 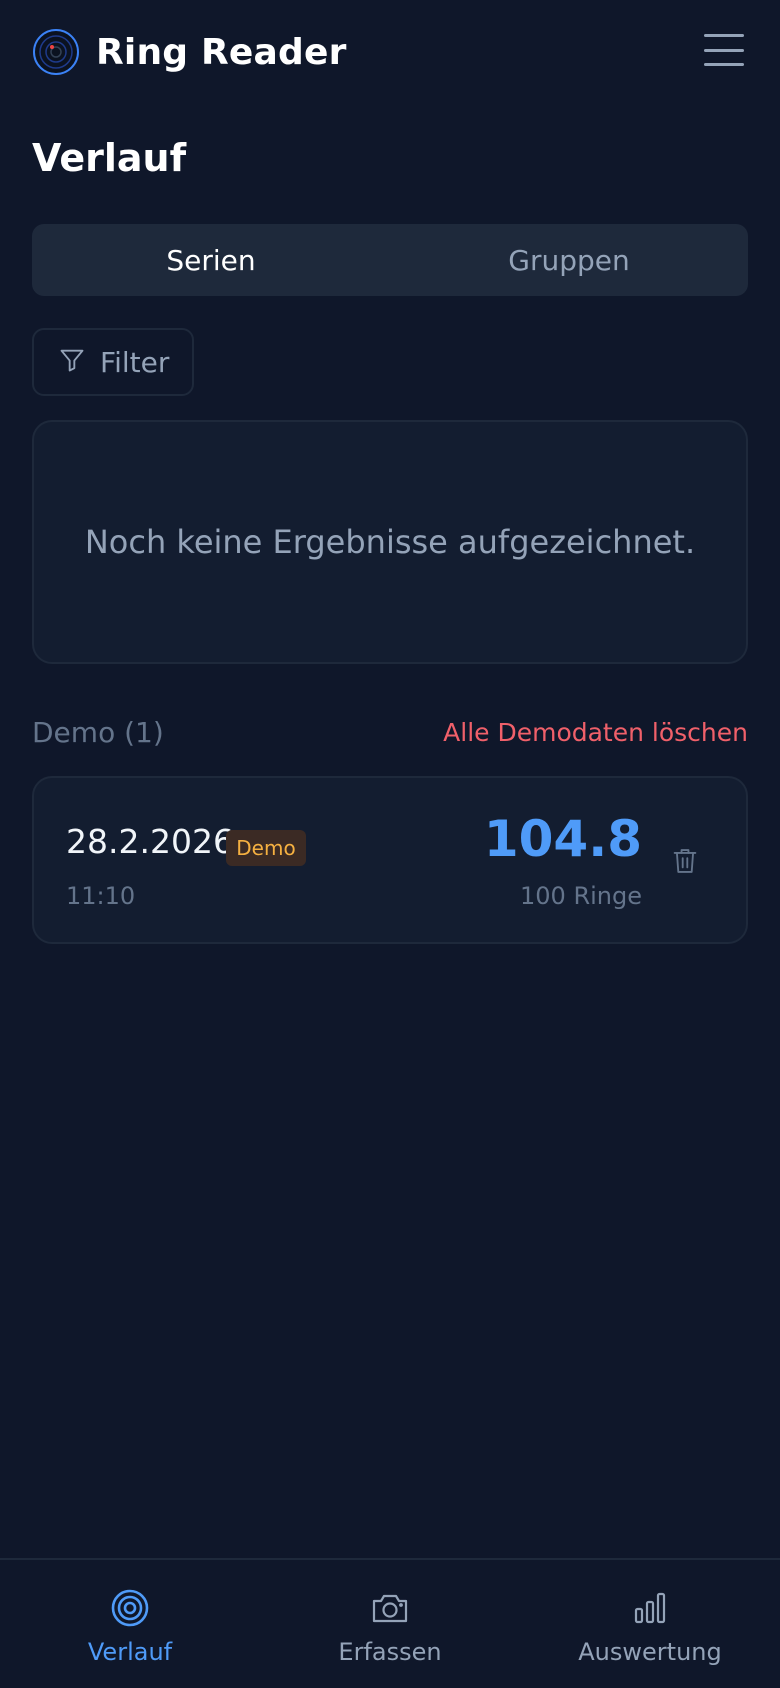 I want to click on funnel-icon, so click(x=72, y=362).